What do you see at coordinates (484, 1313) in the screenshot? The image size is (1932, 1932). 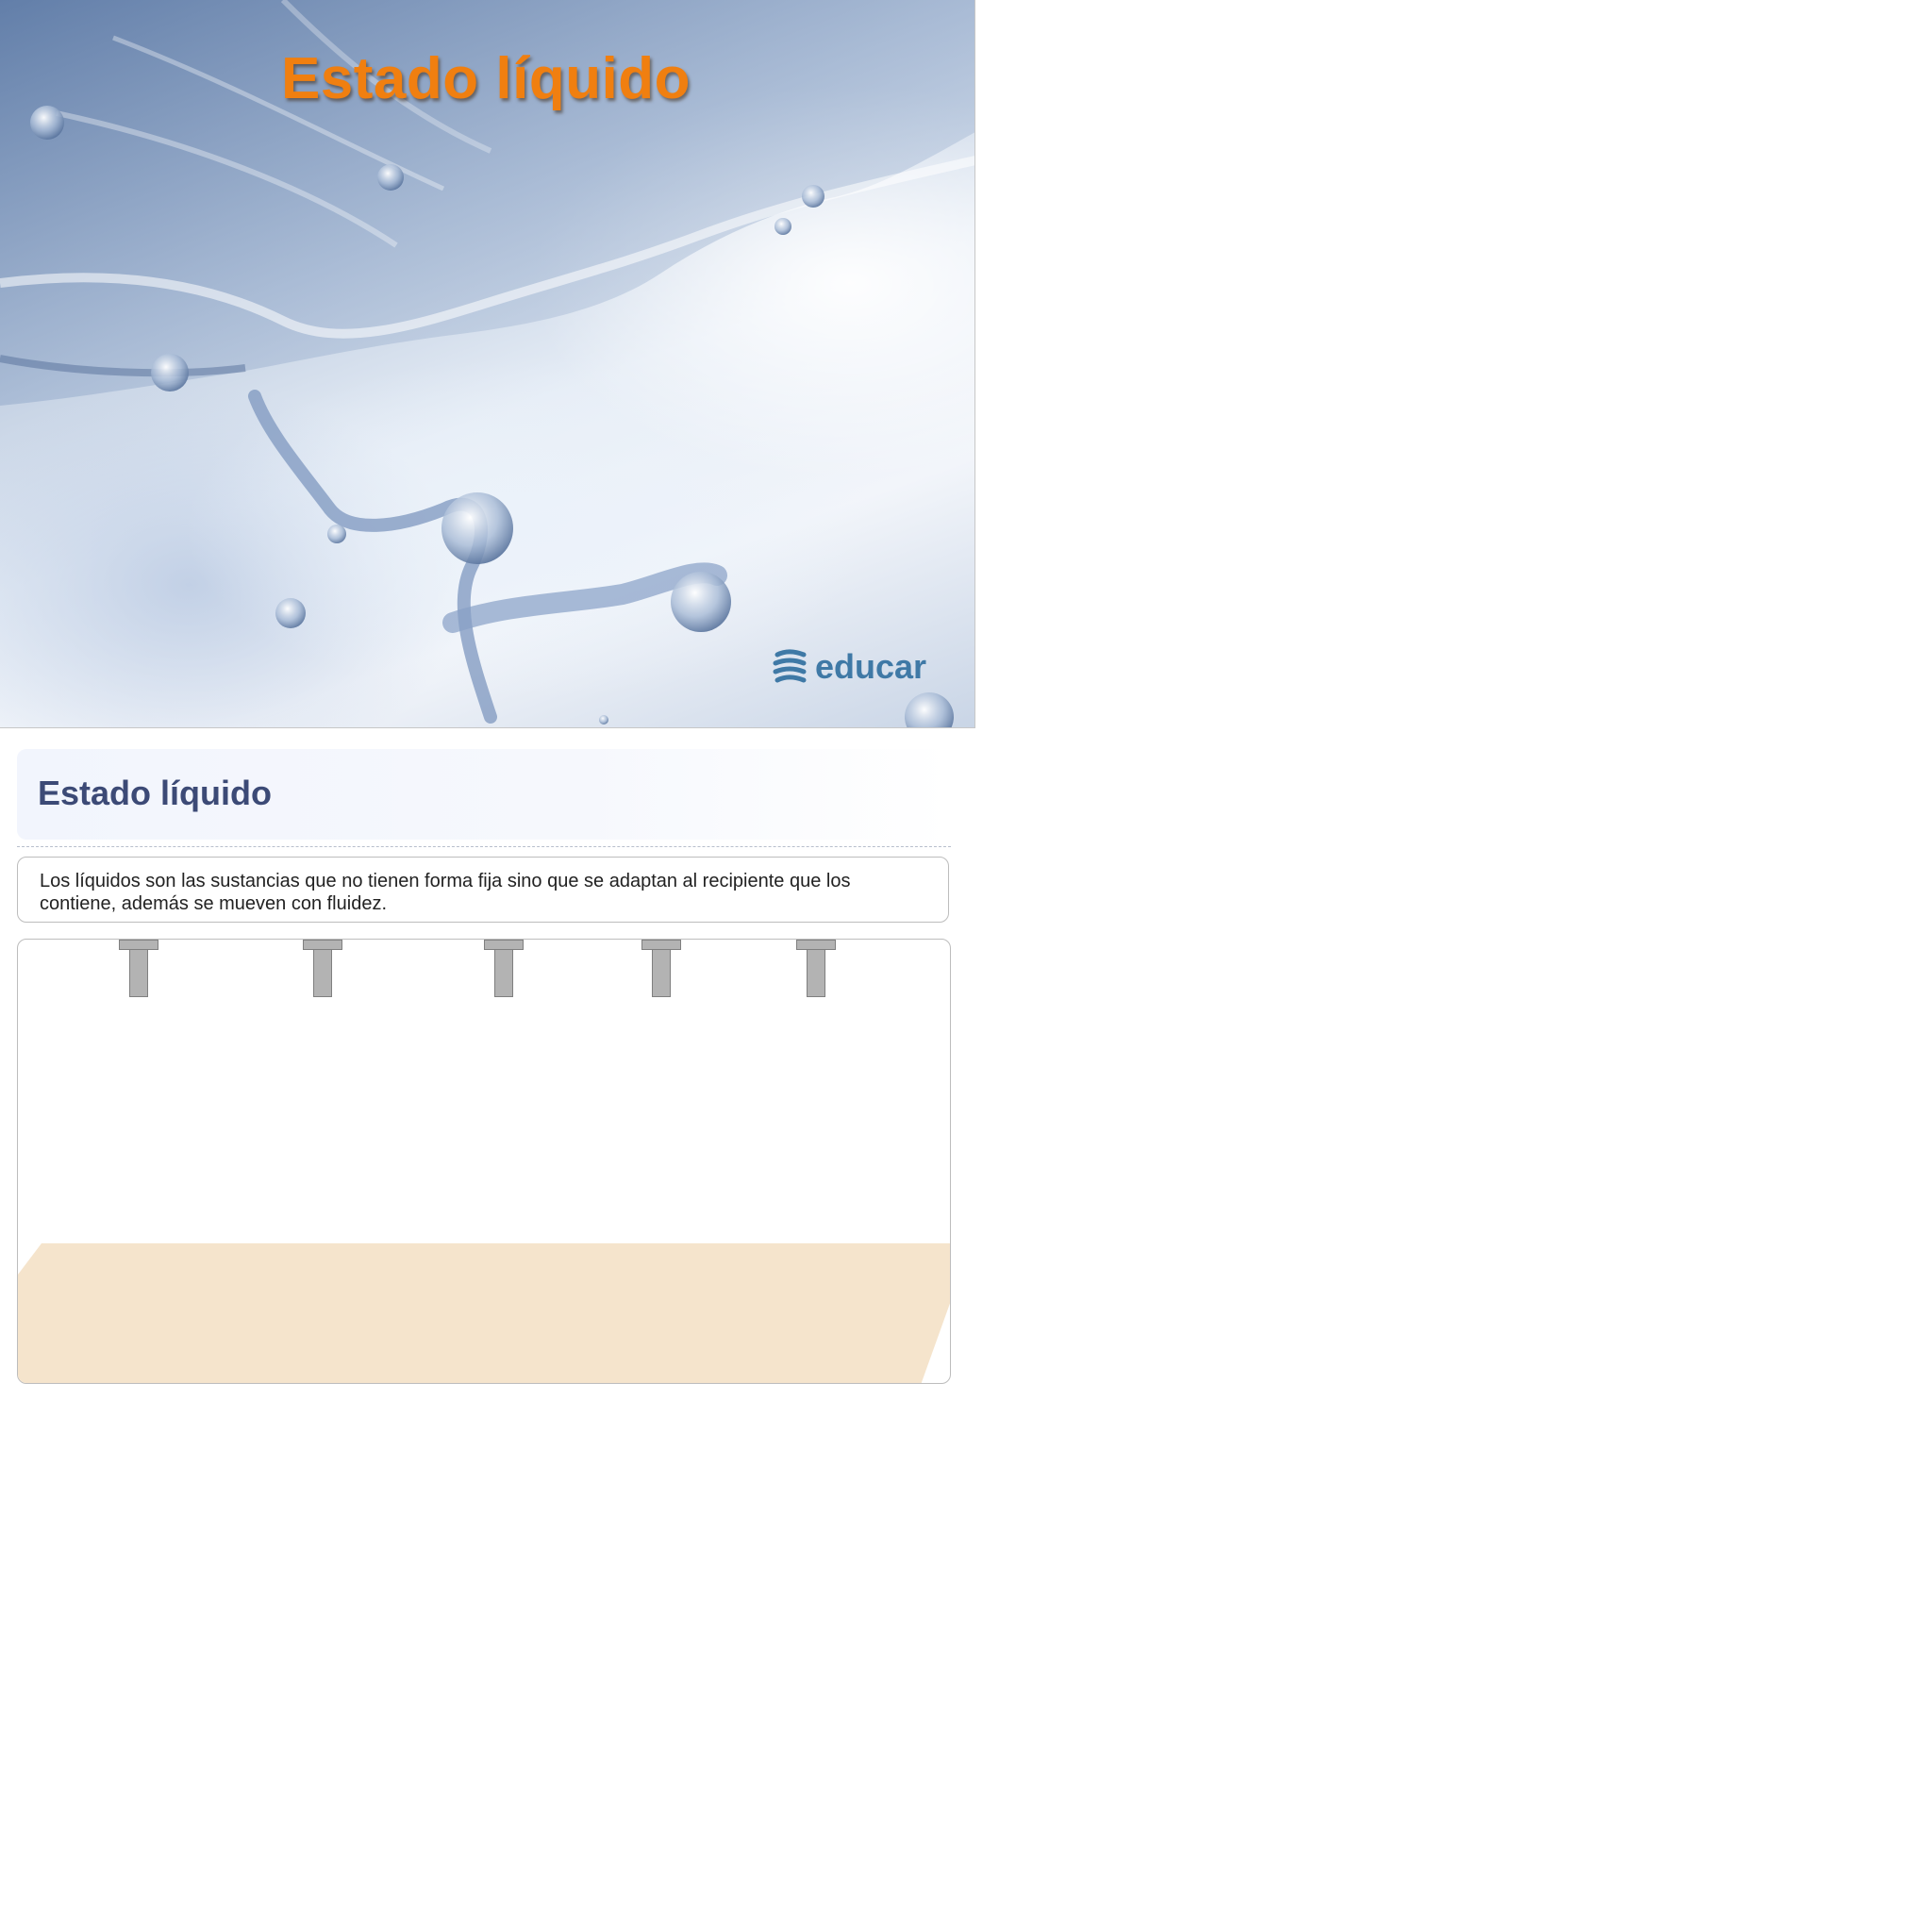 I see `stage-floor` at bounding box center [484, 1313].